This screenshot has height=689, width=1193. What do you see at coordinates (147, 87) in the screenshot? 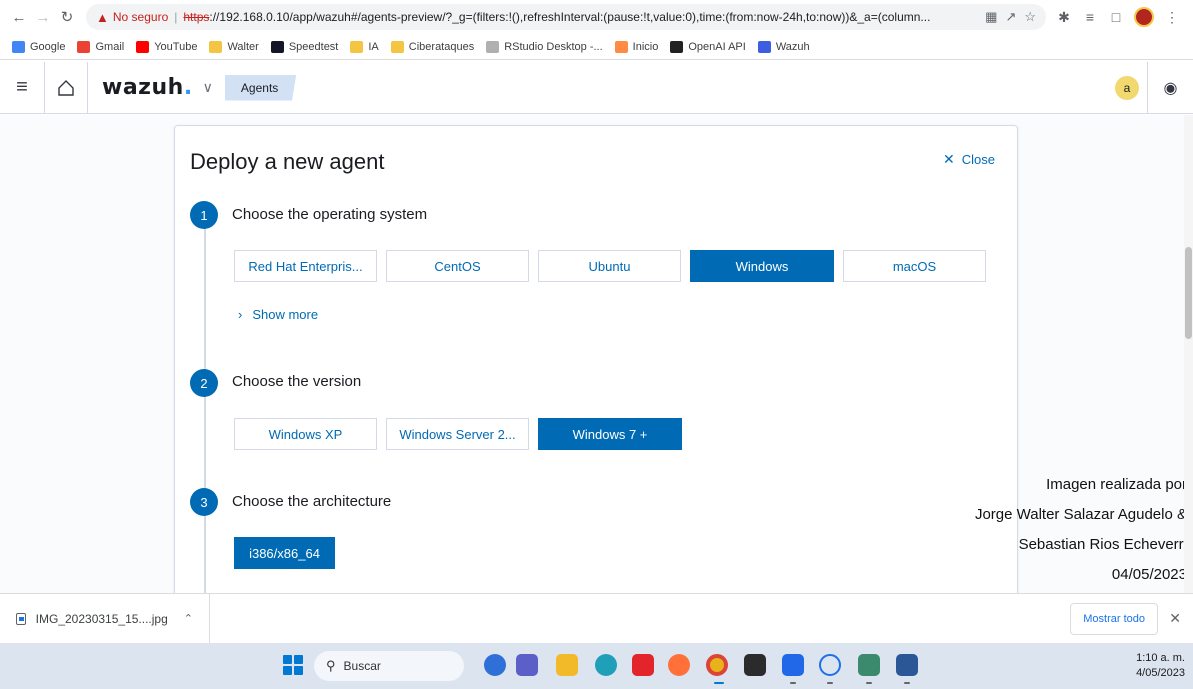
I see `wazuh-logo: wazuh.` at bounding box center [147, 87].